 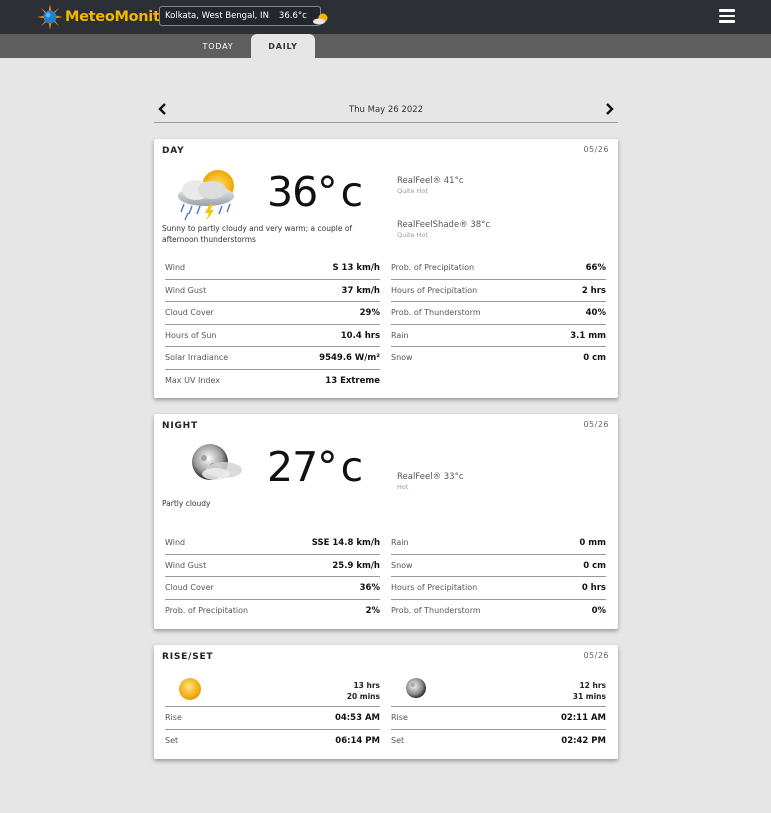 What do you see at coordinates (272, 588) in the screenshot?
I see `stat-row: Cloud Cover 36%` at bounding box center [272, 588].